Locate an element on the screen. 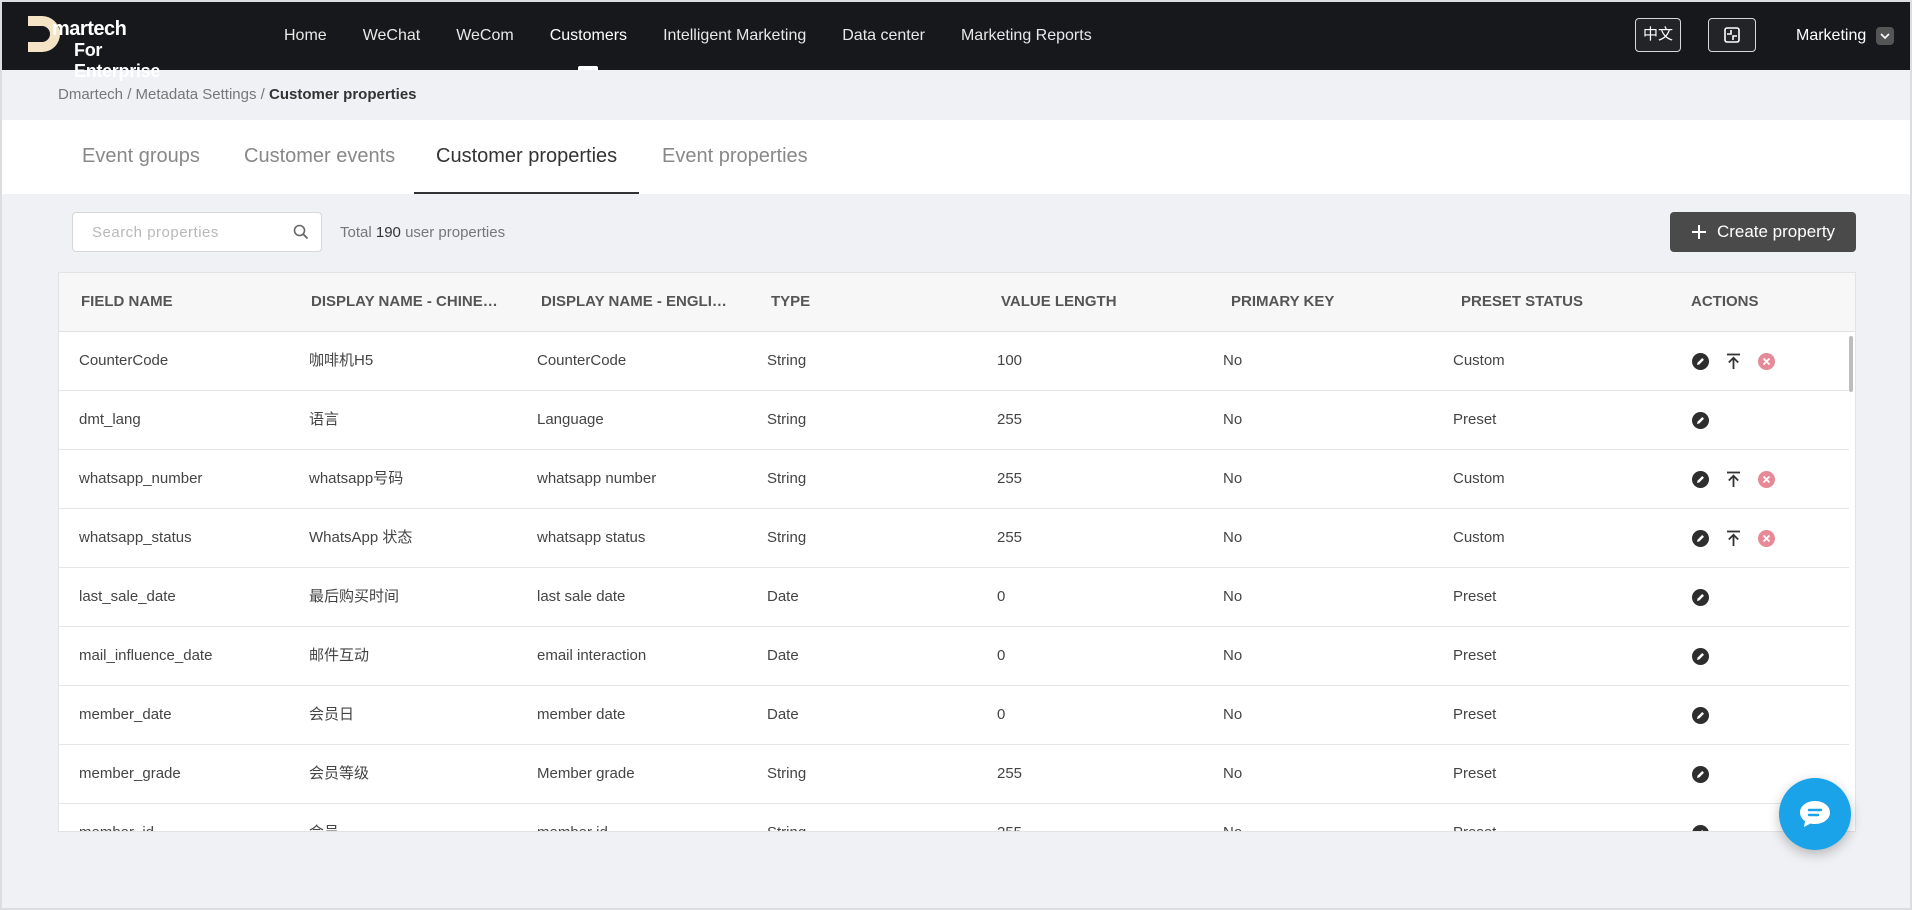  nav-home: Home is located at coordinates (314, 36).